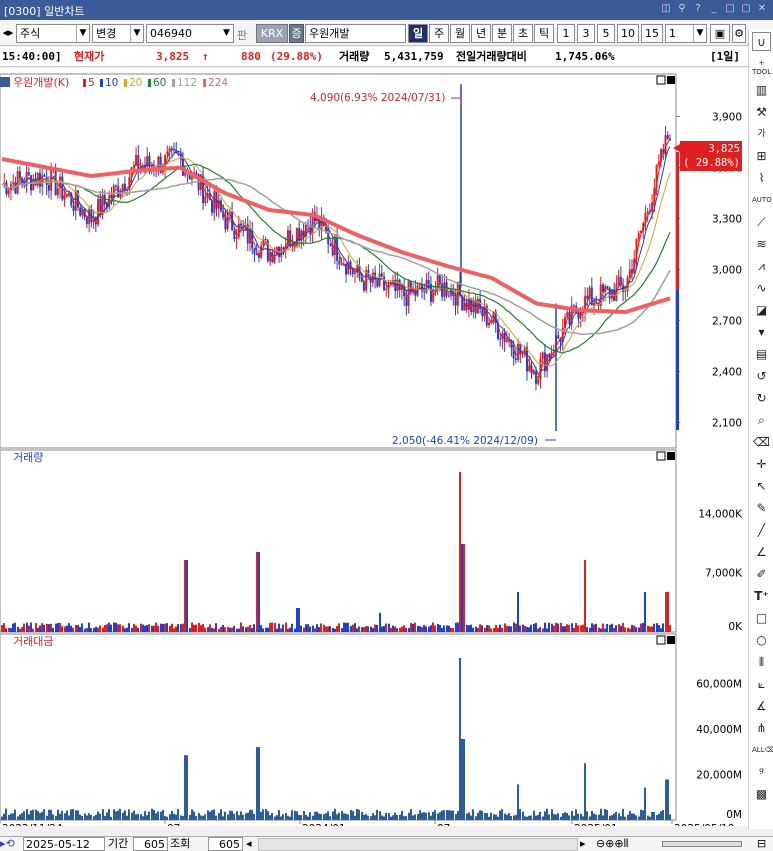 Image resolution: width=773 pixels, height=851 pixels. What do you see at coordinates (5, 82) in the screenshot?
I see `panel-toggle-icon` at bounding box center [5, 82].